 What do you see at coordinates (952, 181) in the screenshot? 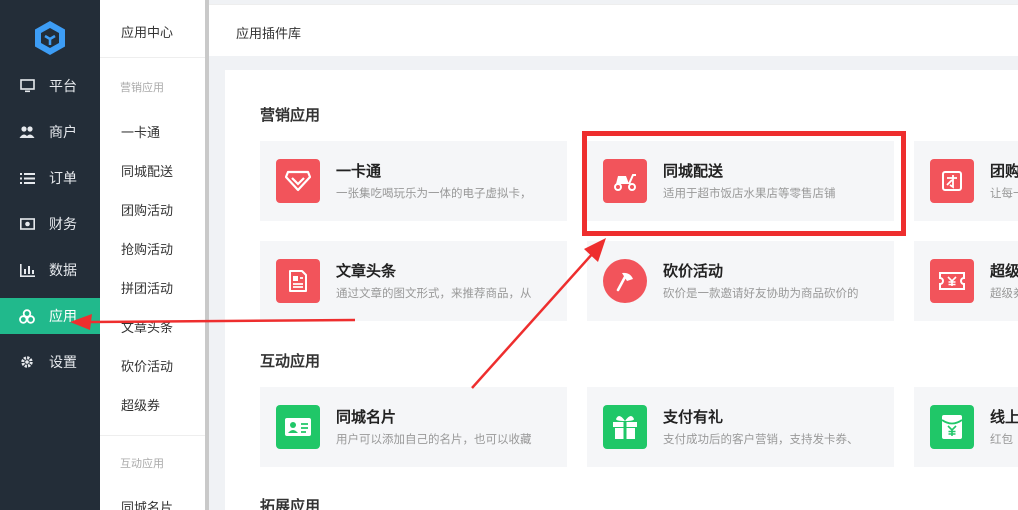
I see `group-buy-icon` at bounding box center [952, 181].